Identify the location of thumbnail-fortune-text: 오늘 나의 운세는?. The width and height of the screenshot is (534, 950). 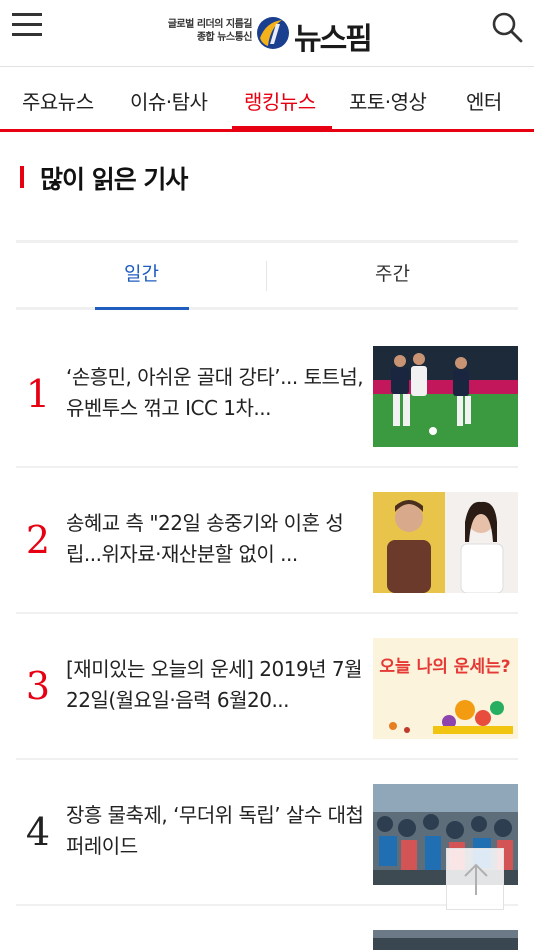
(444, 667).